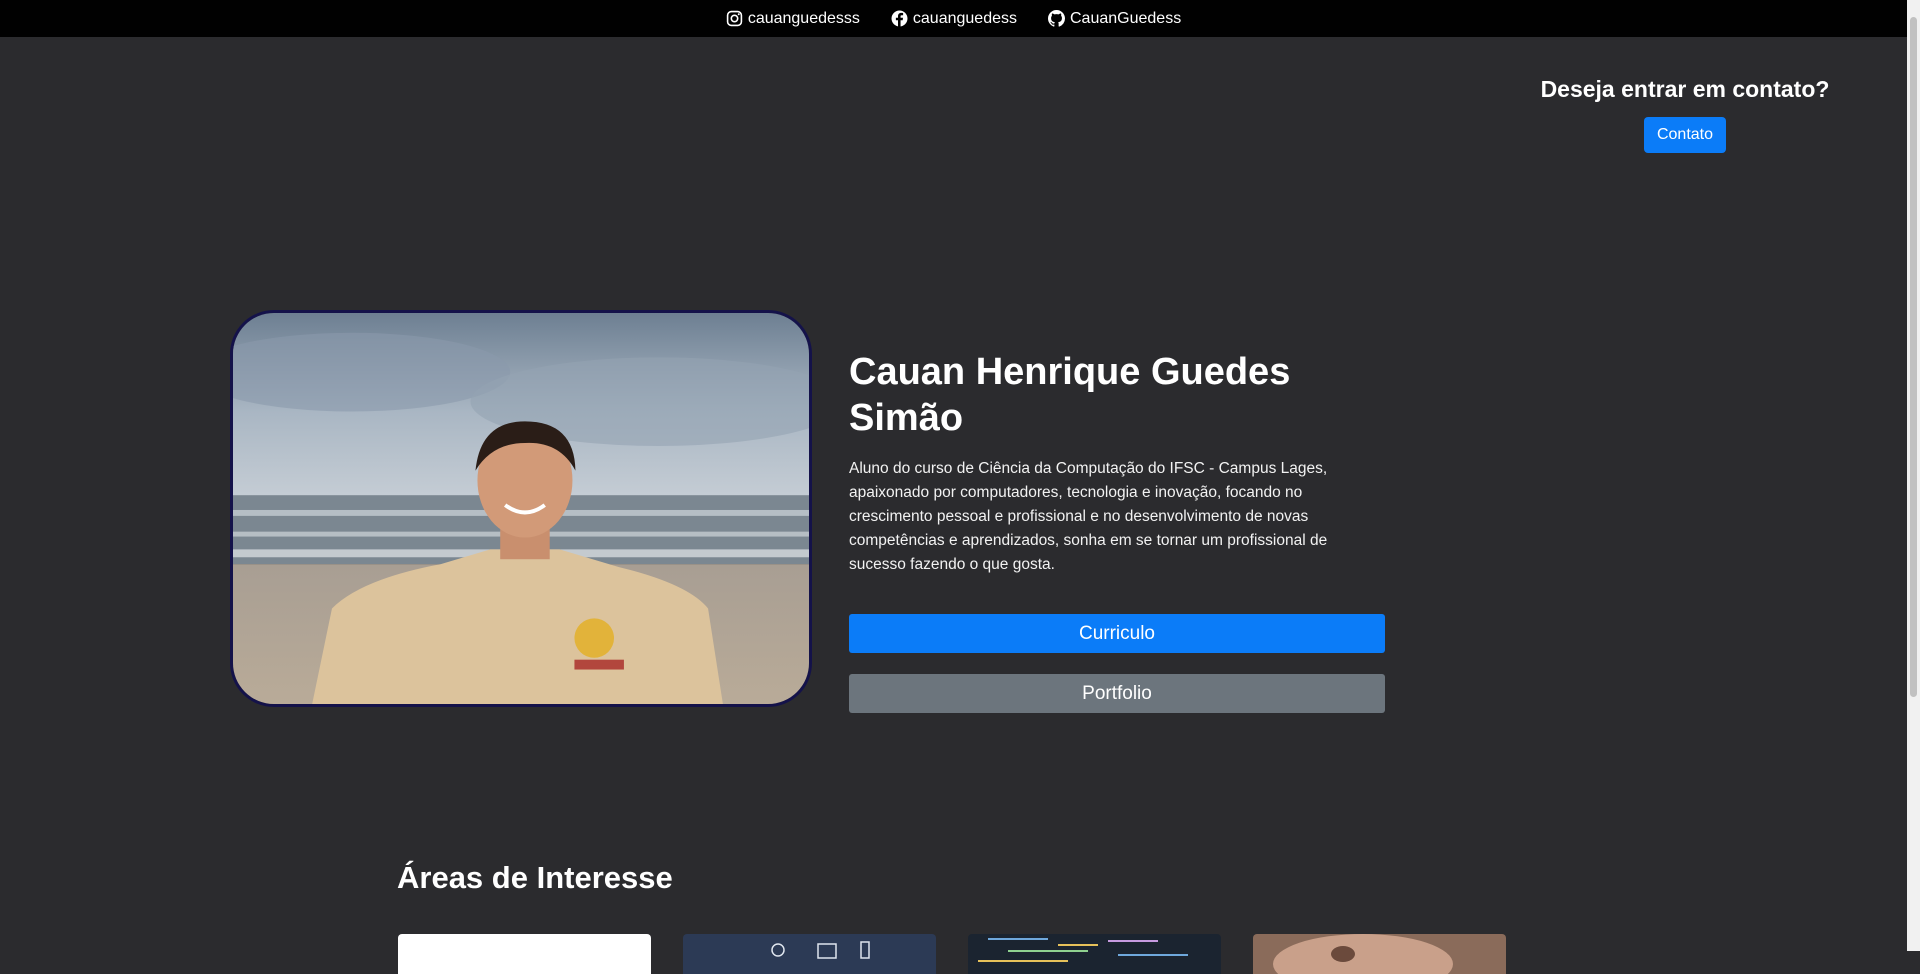 This screenshot has width=1920, height=974. I want to click on facebook-link: cauanguedess, so click(954, 19).